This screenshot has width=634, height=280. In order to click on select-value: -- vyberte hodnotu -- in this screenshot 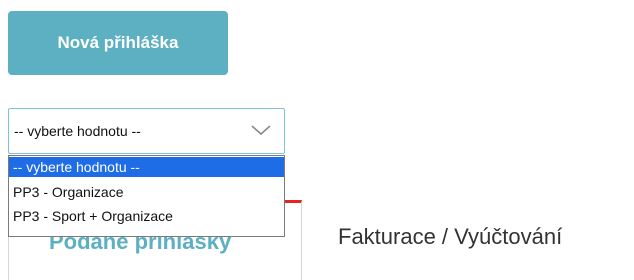, I will do `click(77, 131)`.